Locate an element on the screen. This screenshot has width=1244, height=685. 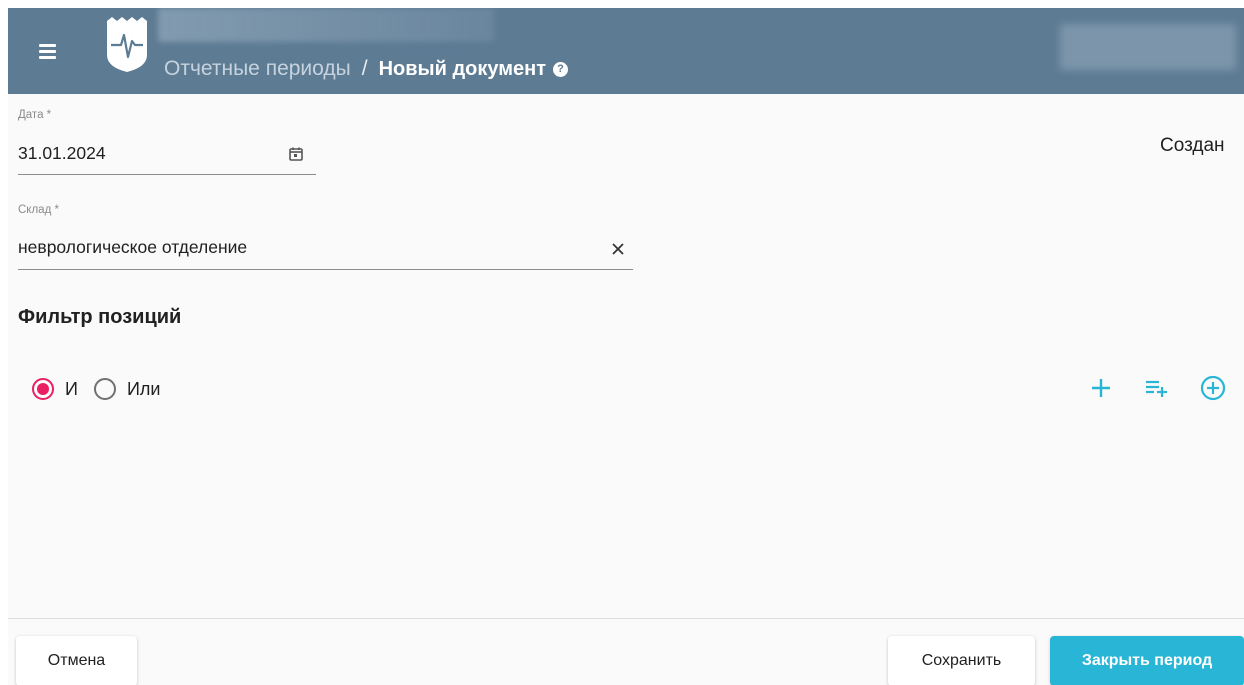
radio-unchecked-icon is located at coordinates (104, 389).